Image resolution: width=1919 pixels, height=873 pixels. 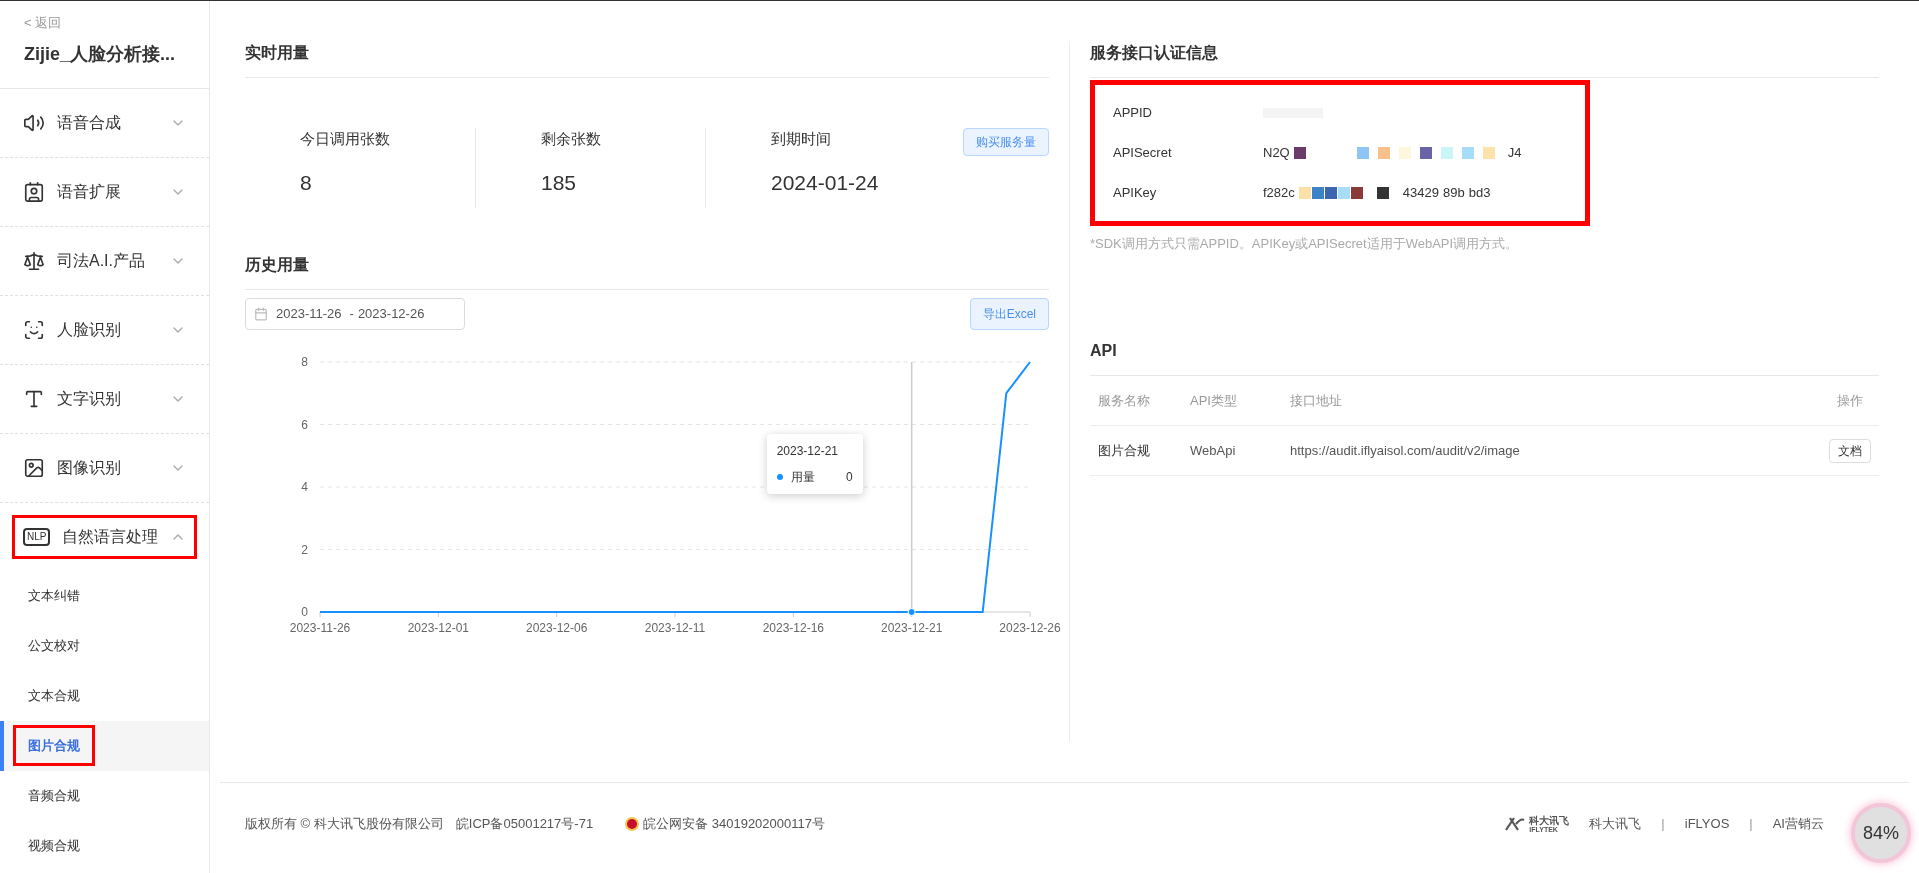 What do you see at coordinates (1484, 357) in the screenshot?
I see `section-title: API` at bounding box center [1484, 357].